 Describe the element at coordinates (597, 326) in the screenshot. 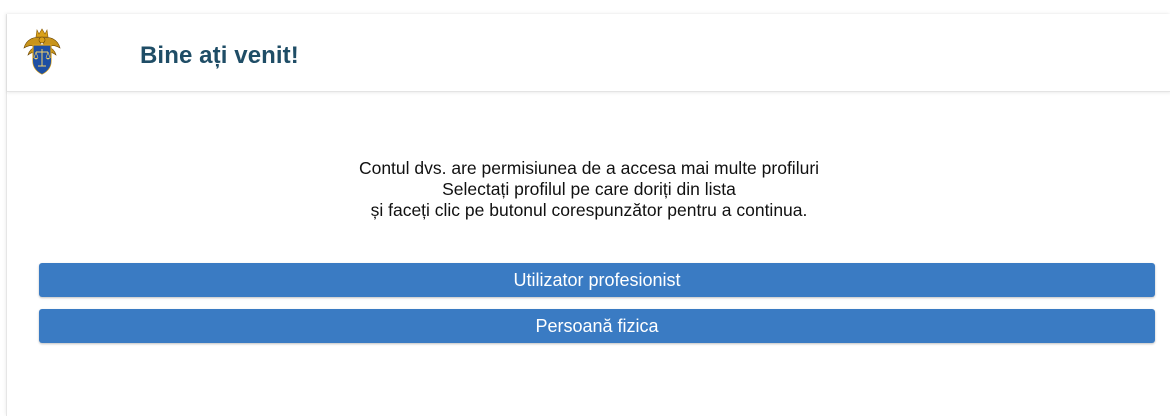

I see `individual-person-button: Persoană fizica` at that location.